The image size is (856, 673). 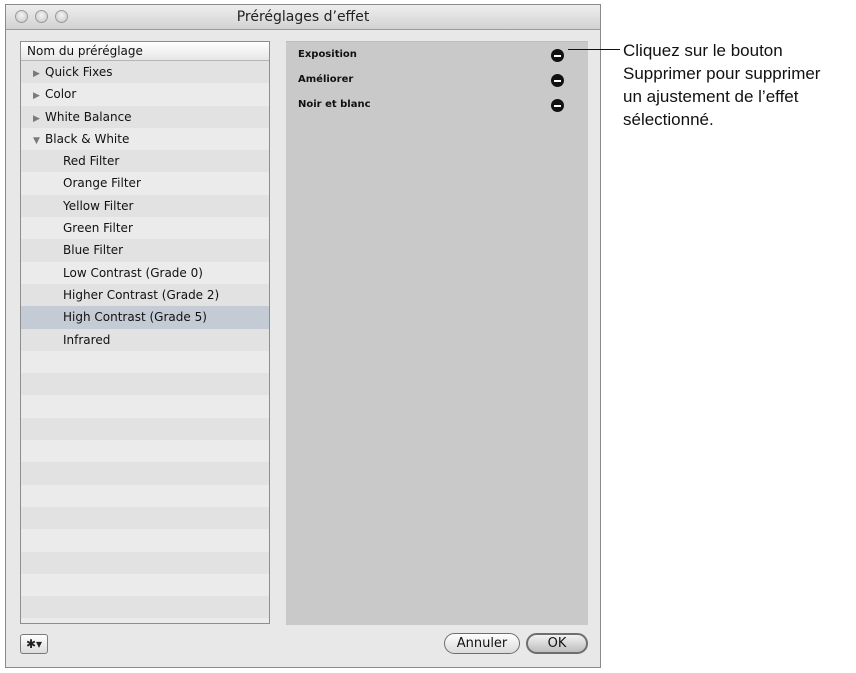 What do you see at coordinates (482, 643) in the screenshot?
I see `cancel-button: Annuler` at bounding box center [482, 643].